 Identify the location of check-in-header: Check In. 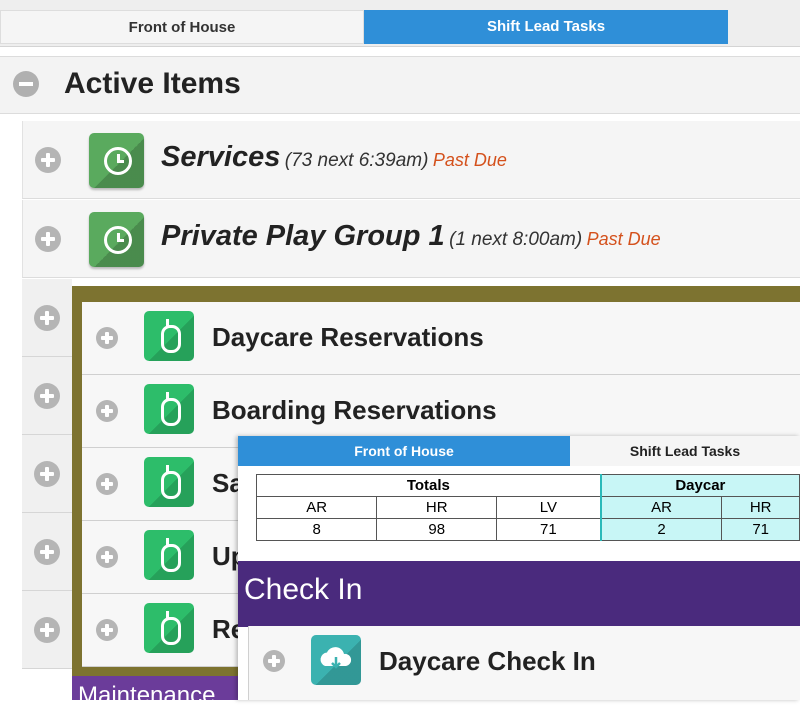
(519, 594).